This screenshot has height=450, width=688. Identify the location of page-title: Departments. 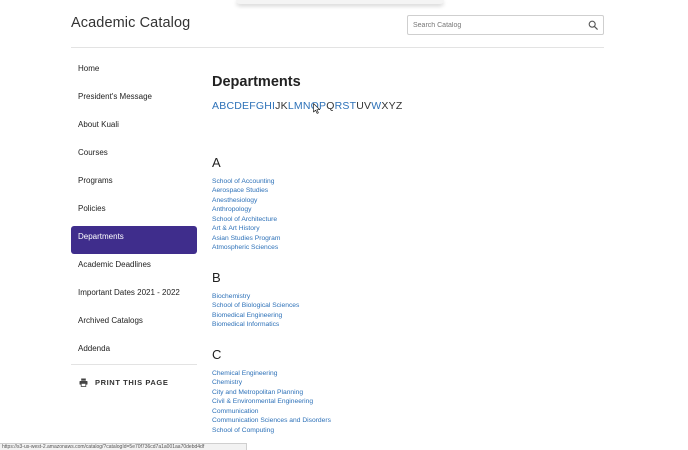
(256, 82).